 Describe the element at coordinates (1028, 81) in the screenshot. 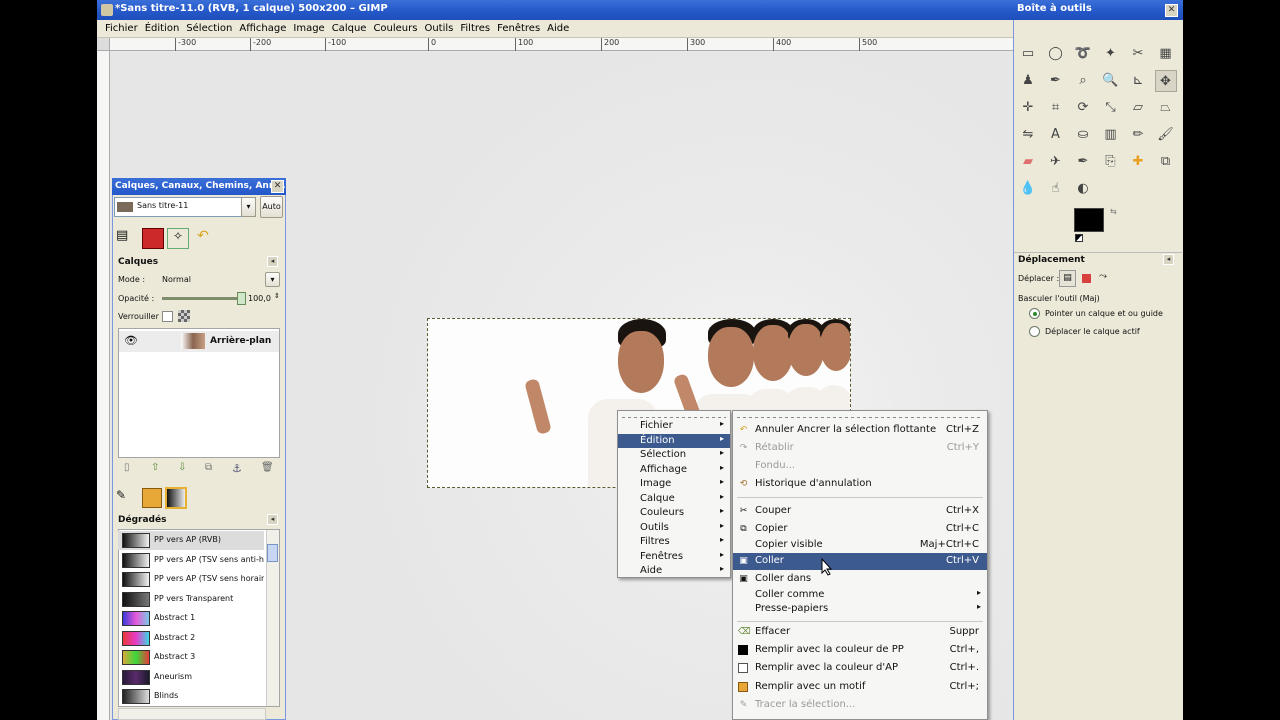

I see `foreground-select-icon: ♟` at that location.